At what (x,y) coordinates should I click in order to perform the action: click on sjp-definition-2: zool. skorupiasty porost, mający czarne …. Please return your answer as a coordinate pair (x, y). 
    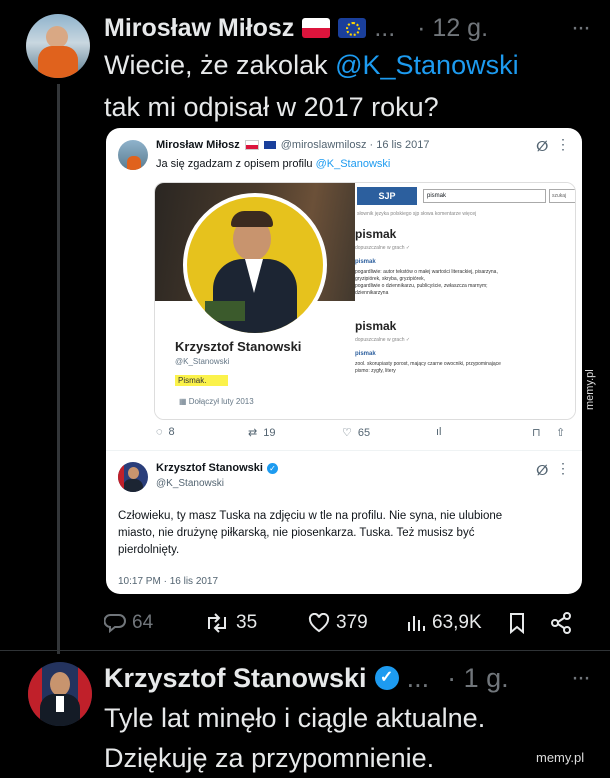
    Looking at the image, I should click on (465, 368).